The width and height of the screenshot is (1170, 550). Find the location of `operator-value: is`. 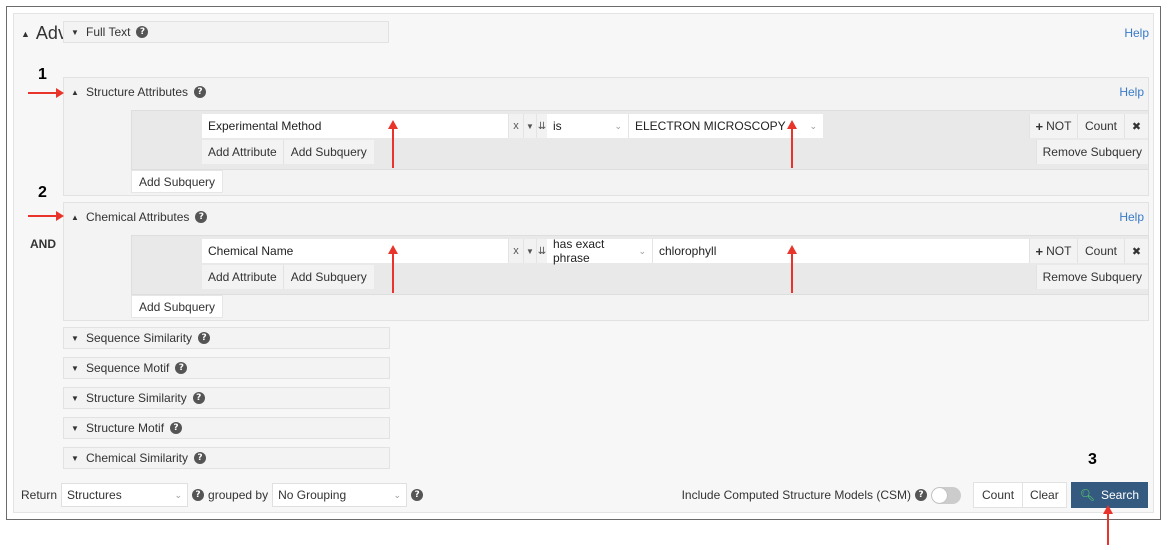

operator-value: is is located at coordinates (557, 126).